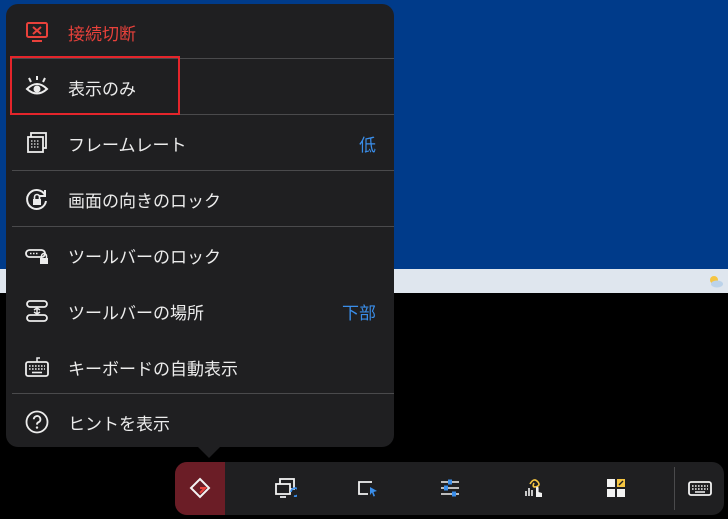 This screenshot has height=519, width=728. What do you see at coordinates (102, 35) in the screenshot?
I see `menu-item-label: 接続切断` at bounding box center [102, 35].